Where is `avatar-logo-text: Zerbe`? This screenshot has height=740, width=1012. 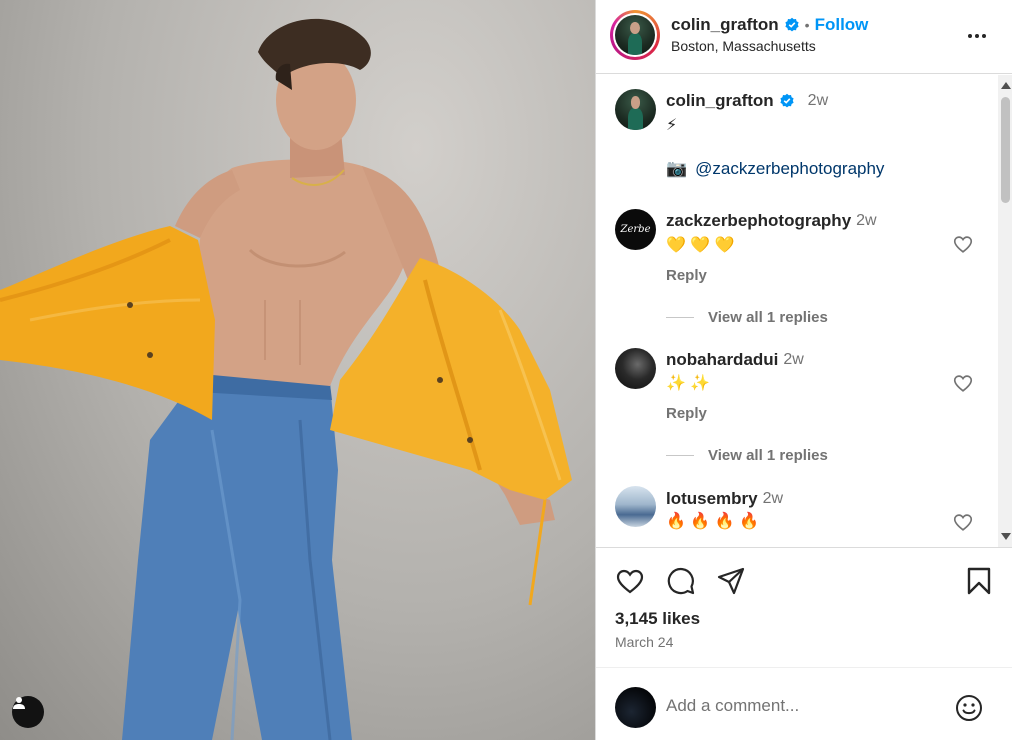 avatar-logo-text: Zerbe is located at coordinates (635, 229).